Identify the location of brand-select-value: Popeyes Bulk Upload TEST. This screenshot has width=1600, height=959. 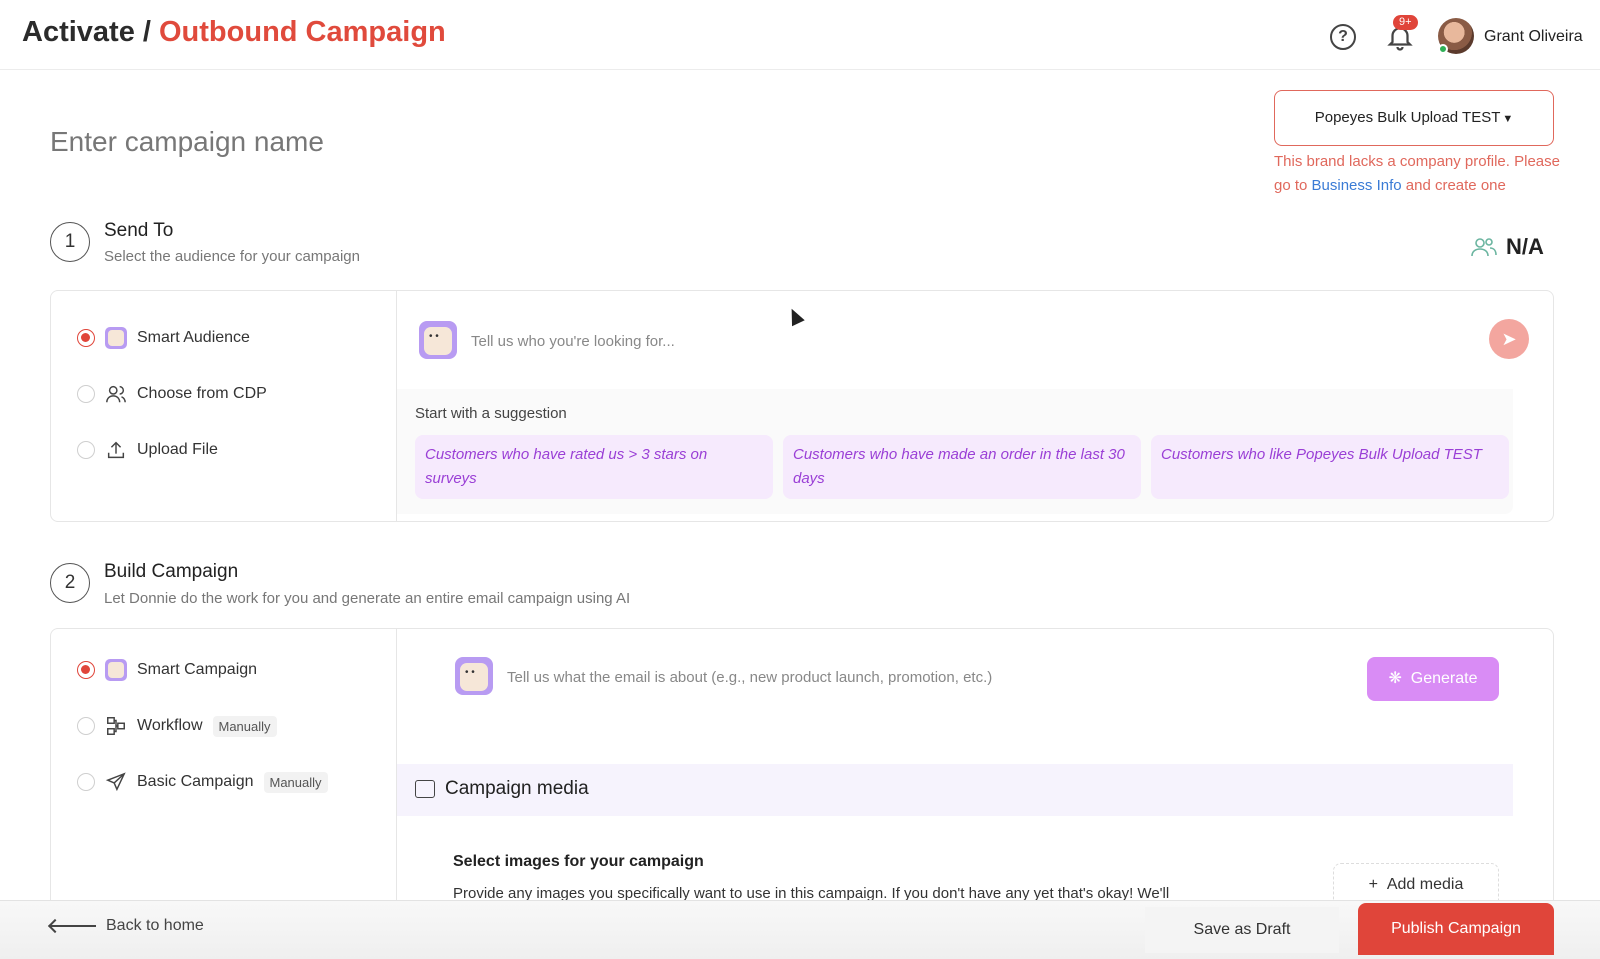
(1407, 117).